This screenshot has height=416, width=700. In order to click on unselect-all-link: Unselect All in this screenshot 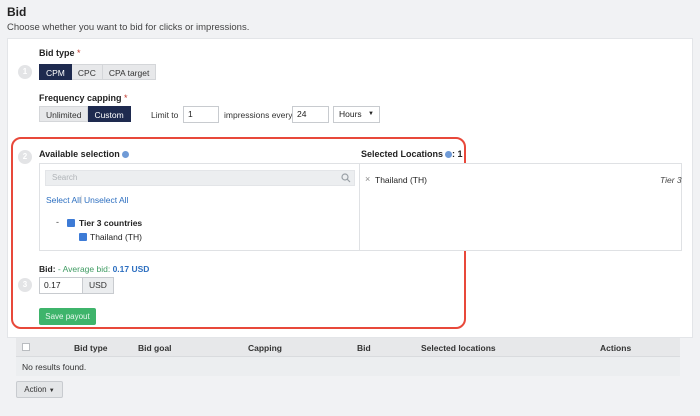, I will do `click(106, 200)`.